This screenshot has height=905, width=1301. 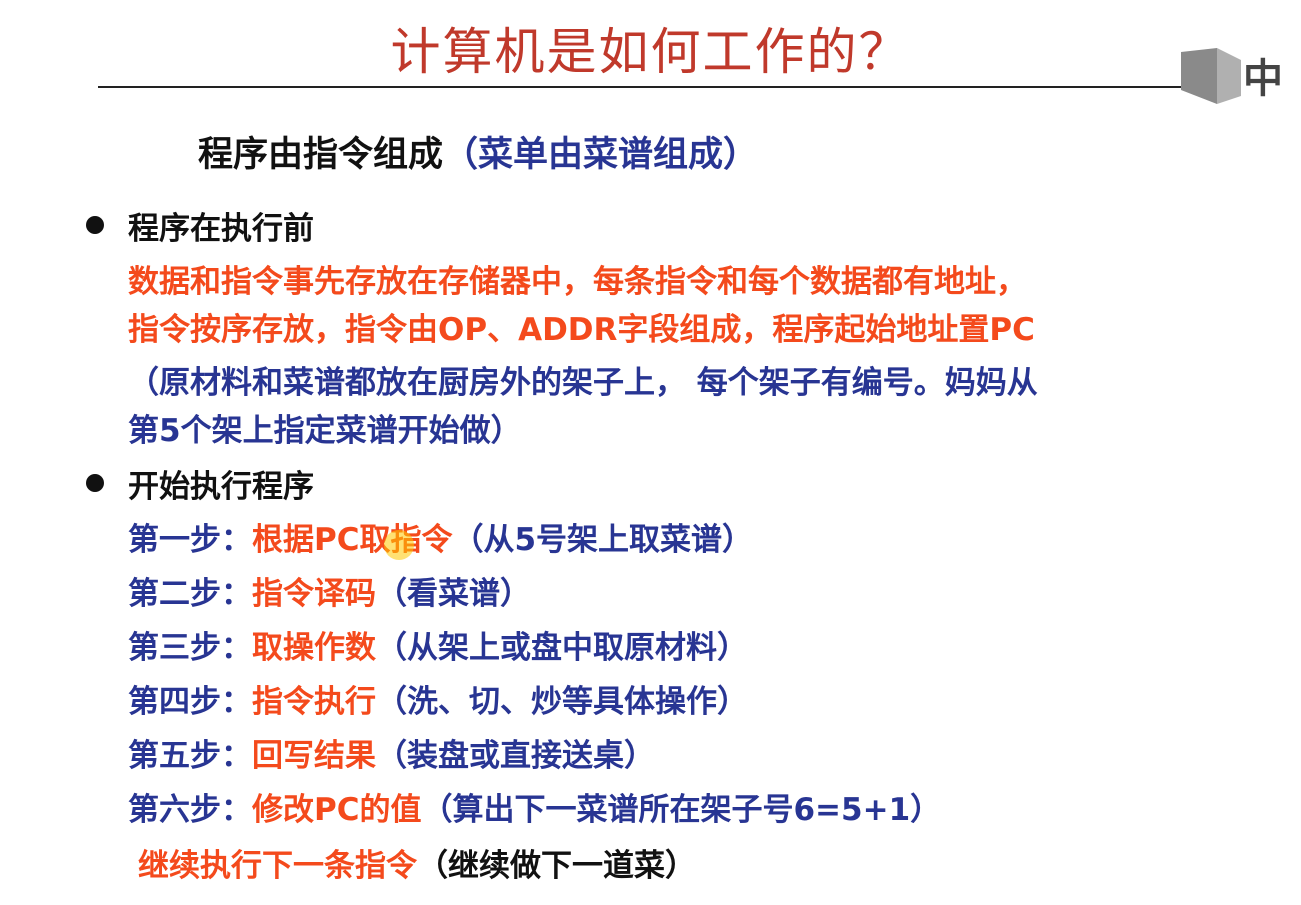 I want to click on final-step: 继续执行下一条指令（继续做下一道菜）, so click(x=417, y=862).